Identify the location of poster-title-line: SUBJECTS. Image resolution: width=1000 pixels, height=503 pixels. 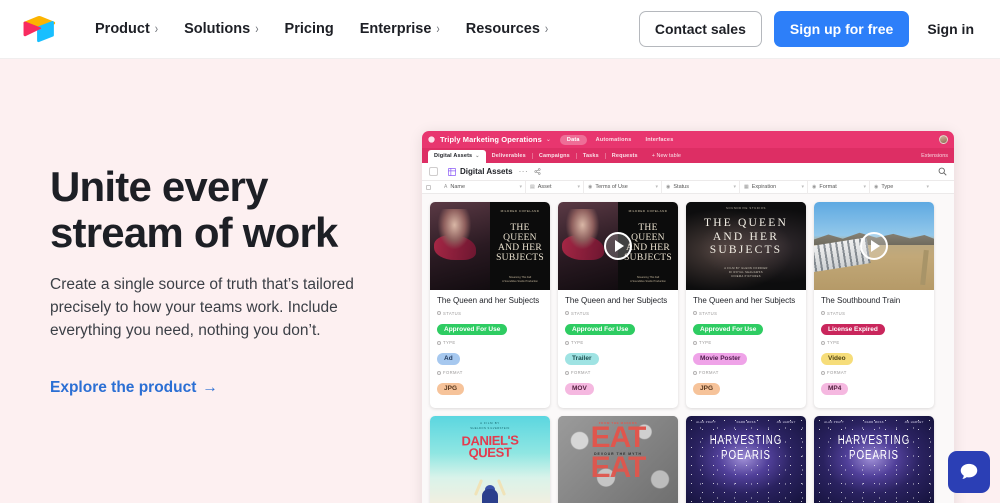
(746, 250).